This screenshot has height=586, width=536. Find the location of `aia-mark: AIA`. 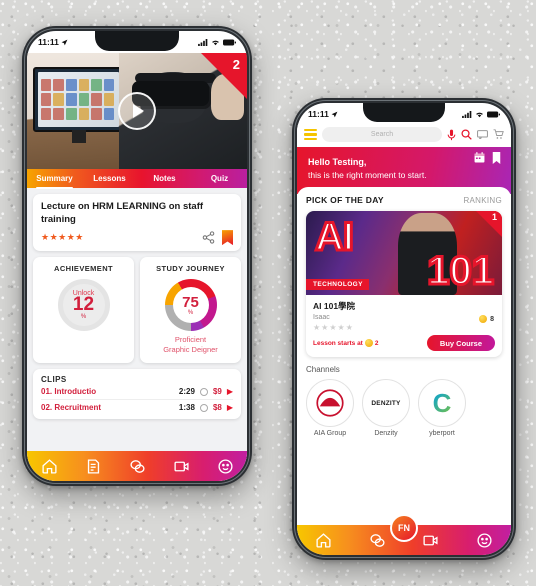

aia-mark: AIA is located at coordinates (330, 403).